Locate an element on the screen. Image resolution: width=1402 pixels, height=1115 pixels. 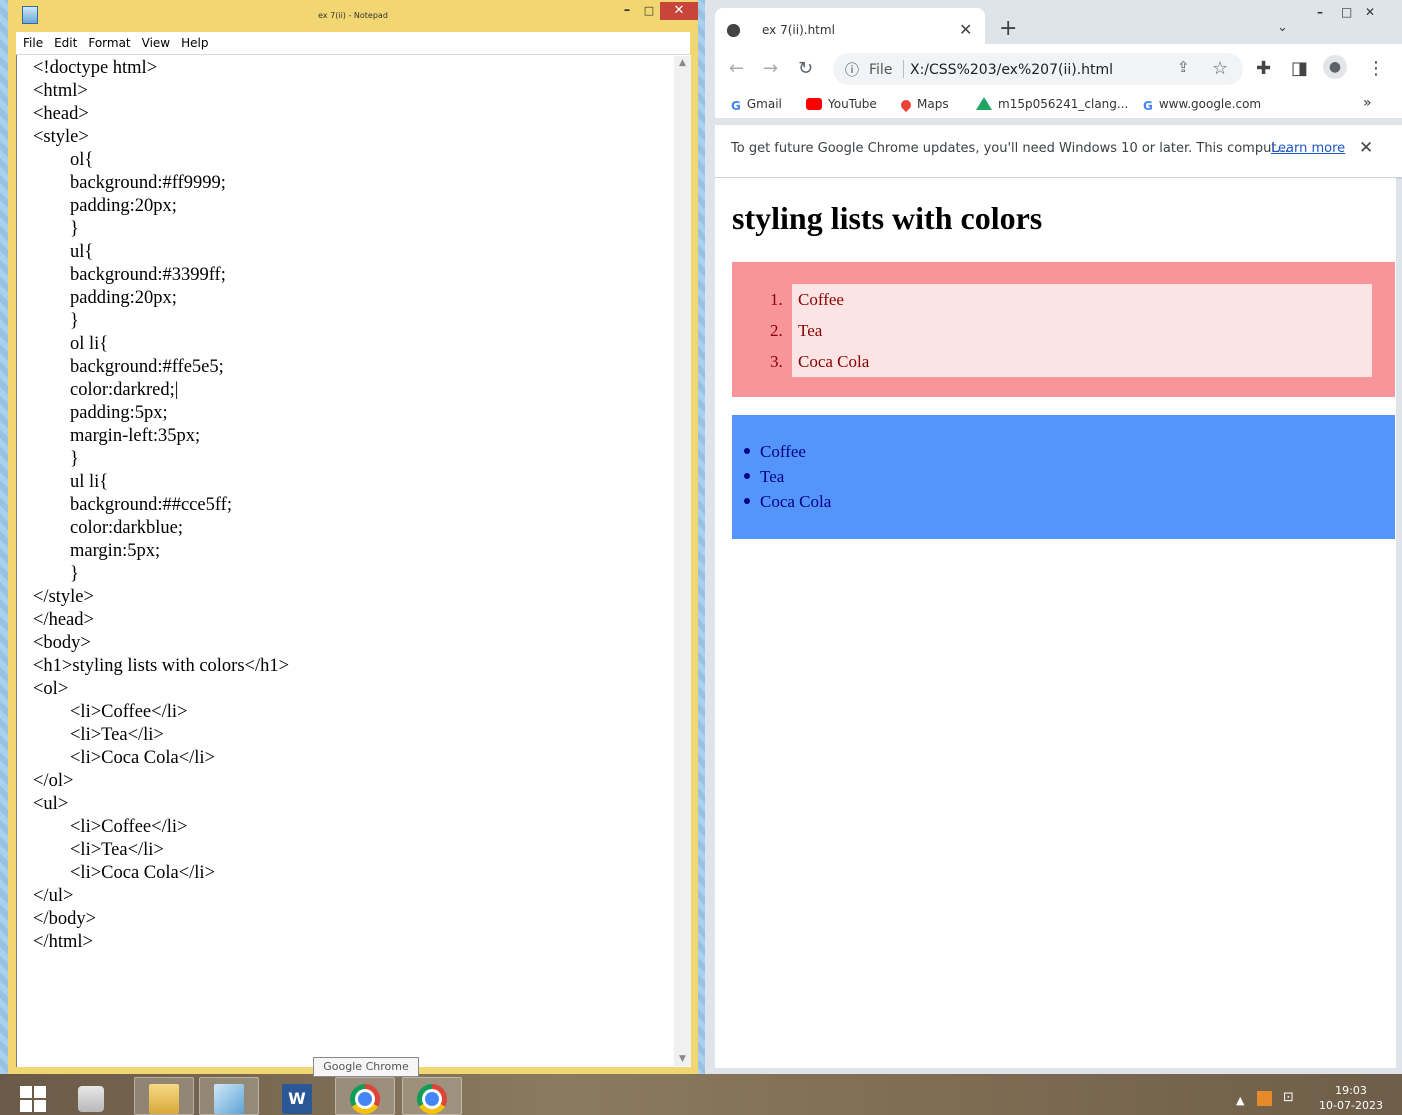
clock-date: 10-07-2023 is located at coordinates (1351, 1105).